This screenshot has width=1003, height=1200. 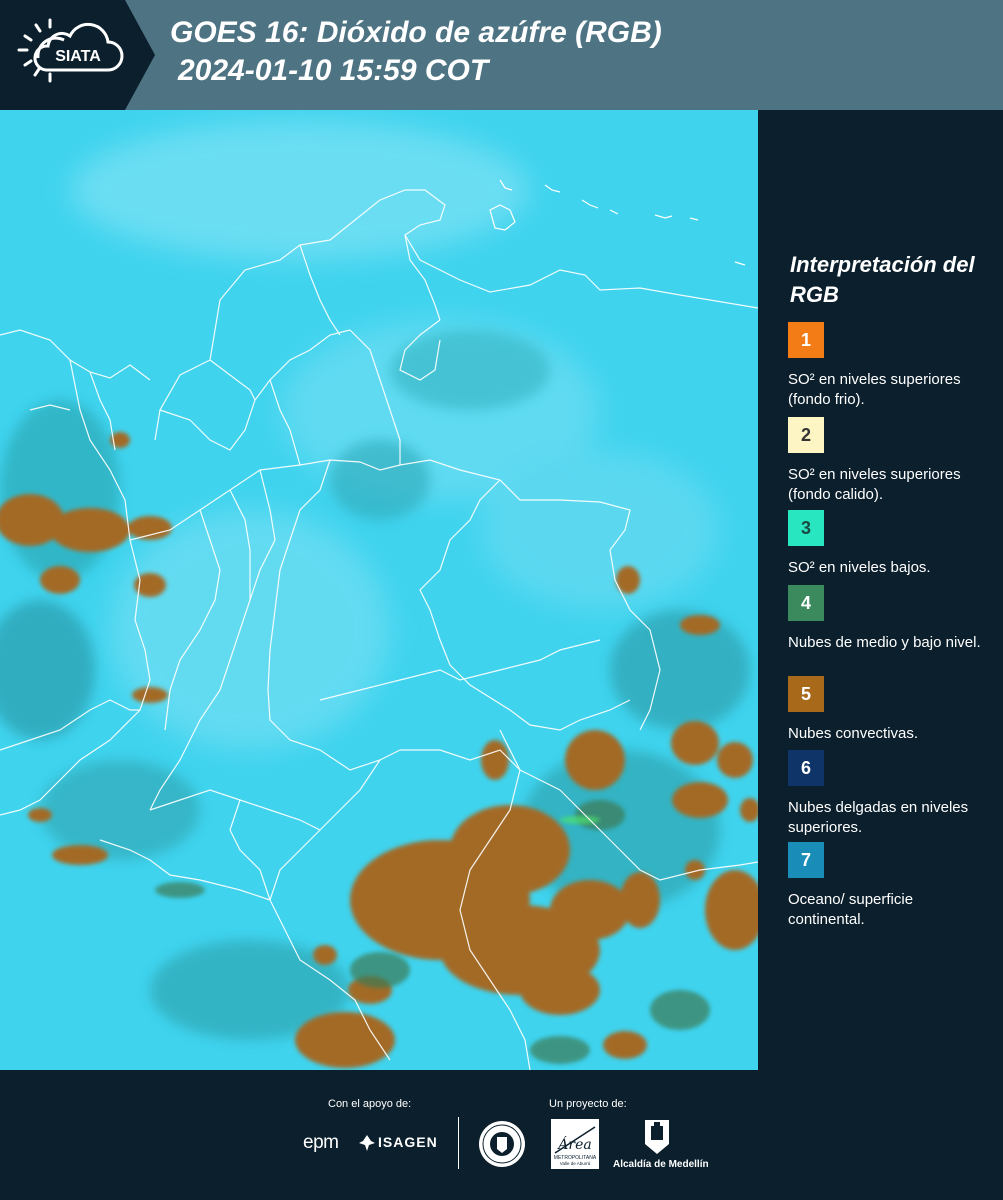 I want to click on legend-swatch-6: 6, so click(x=806, y=768).